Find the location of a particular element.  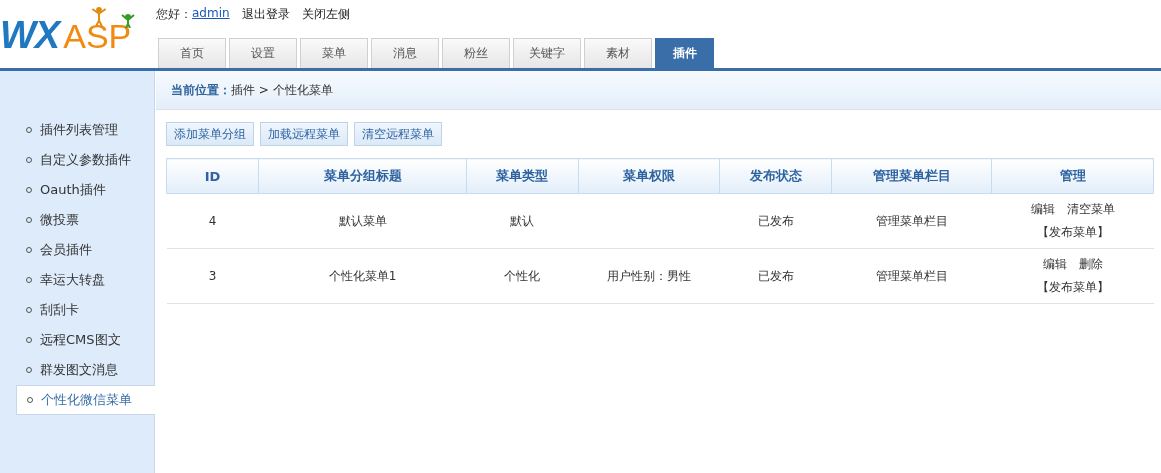

sidebar-item: 群发图文消息 is located at coordinates (77, 370).